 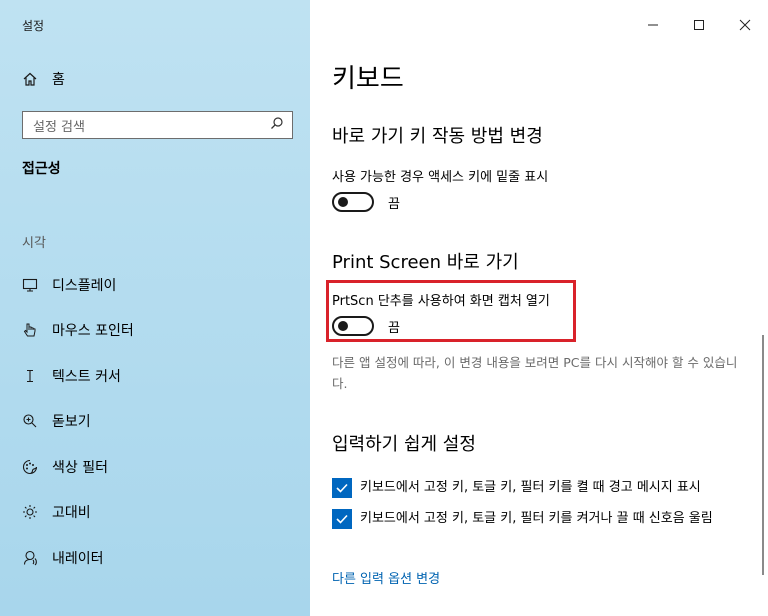 I want to click on color-filter-icon, so click(x=30, y=467).